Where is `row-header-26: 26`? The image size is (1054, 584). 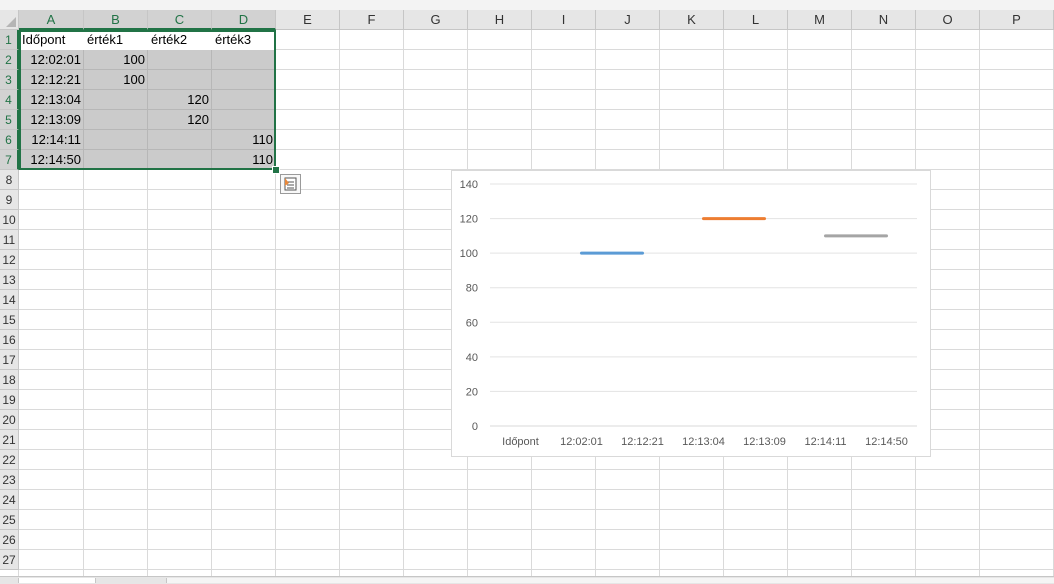 row-header-26: 26 is located at coordinates (9, 540).